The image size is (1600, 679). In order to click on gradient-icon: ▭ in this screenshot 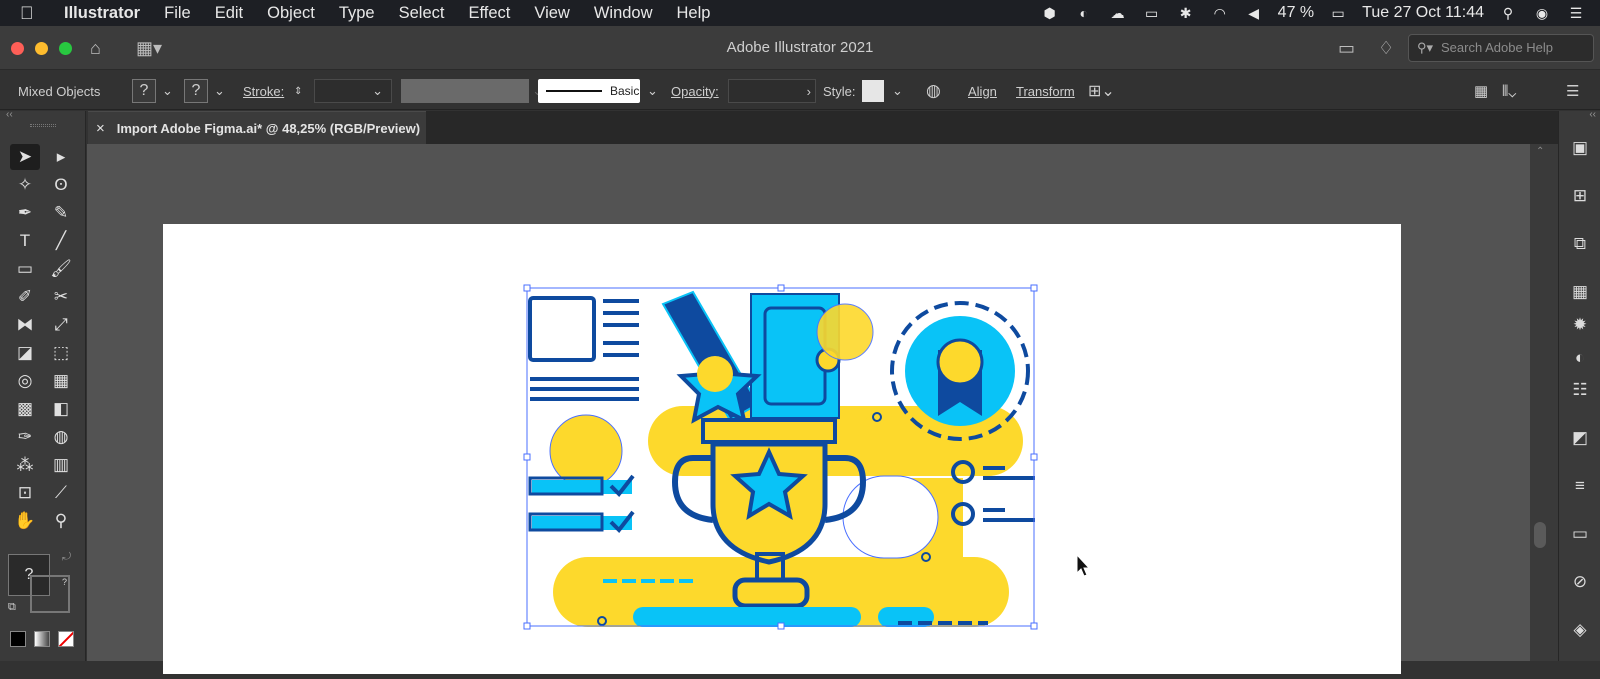, I will do `click(1580, 534)`.